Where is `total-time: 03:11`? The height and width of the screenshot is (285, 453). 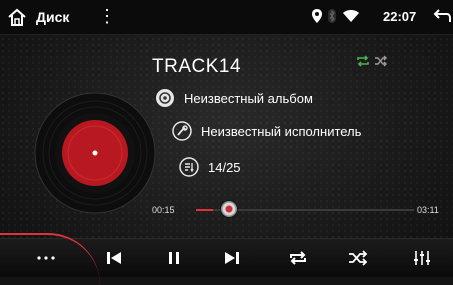 total-time: 03:11 is located at coordinates (428, 210).